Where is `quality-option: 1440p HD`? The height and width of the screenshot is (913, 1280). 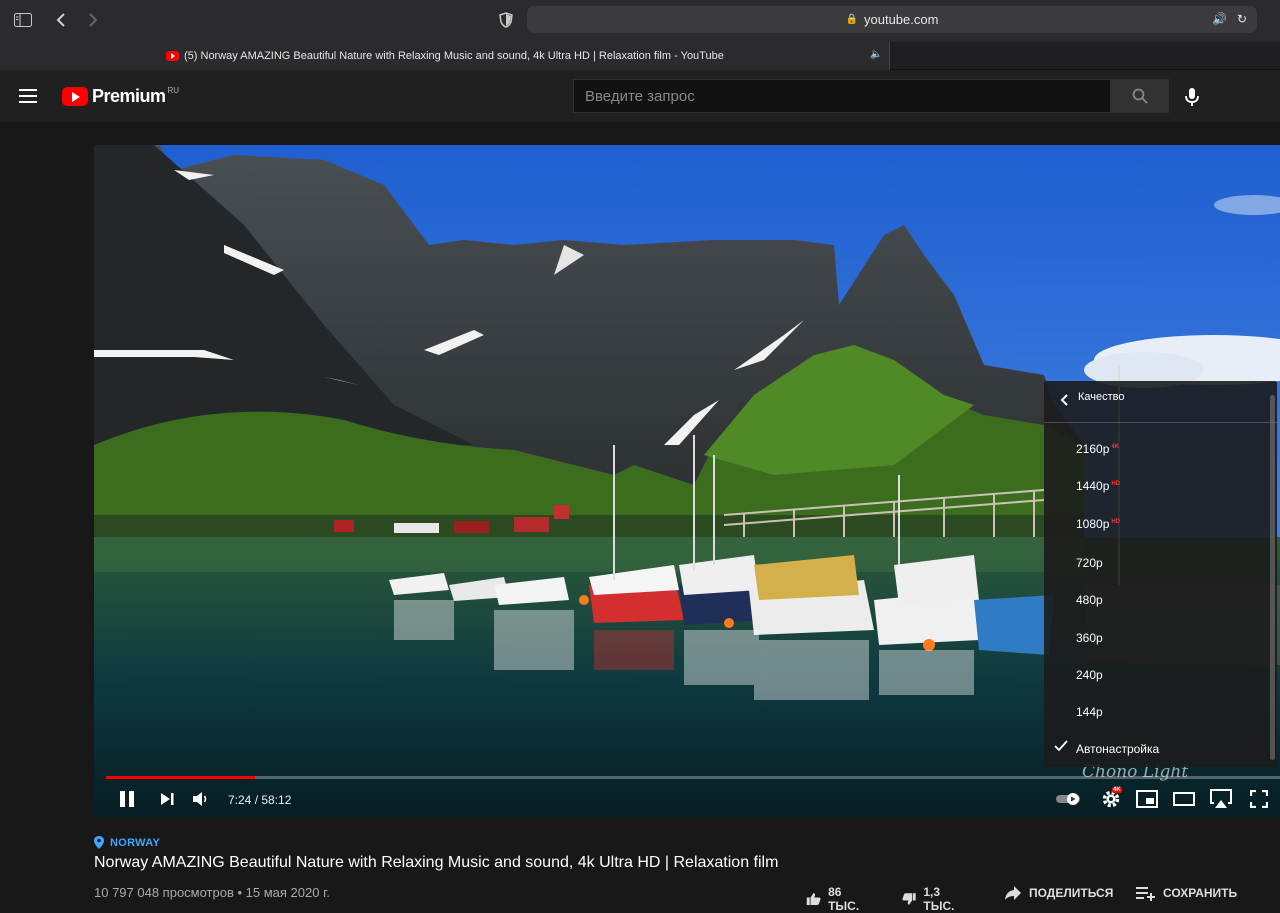
quality-option: 1440p HD is located at coordinates (1160, 486).